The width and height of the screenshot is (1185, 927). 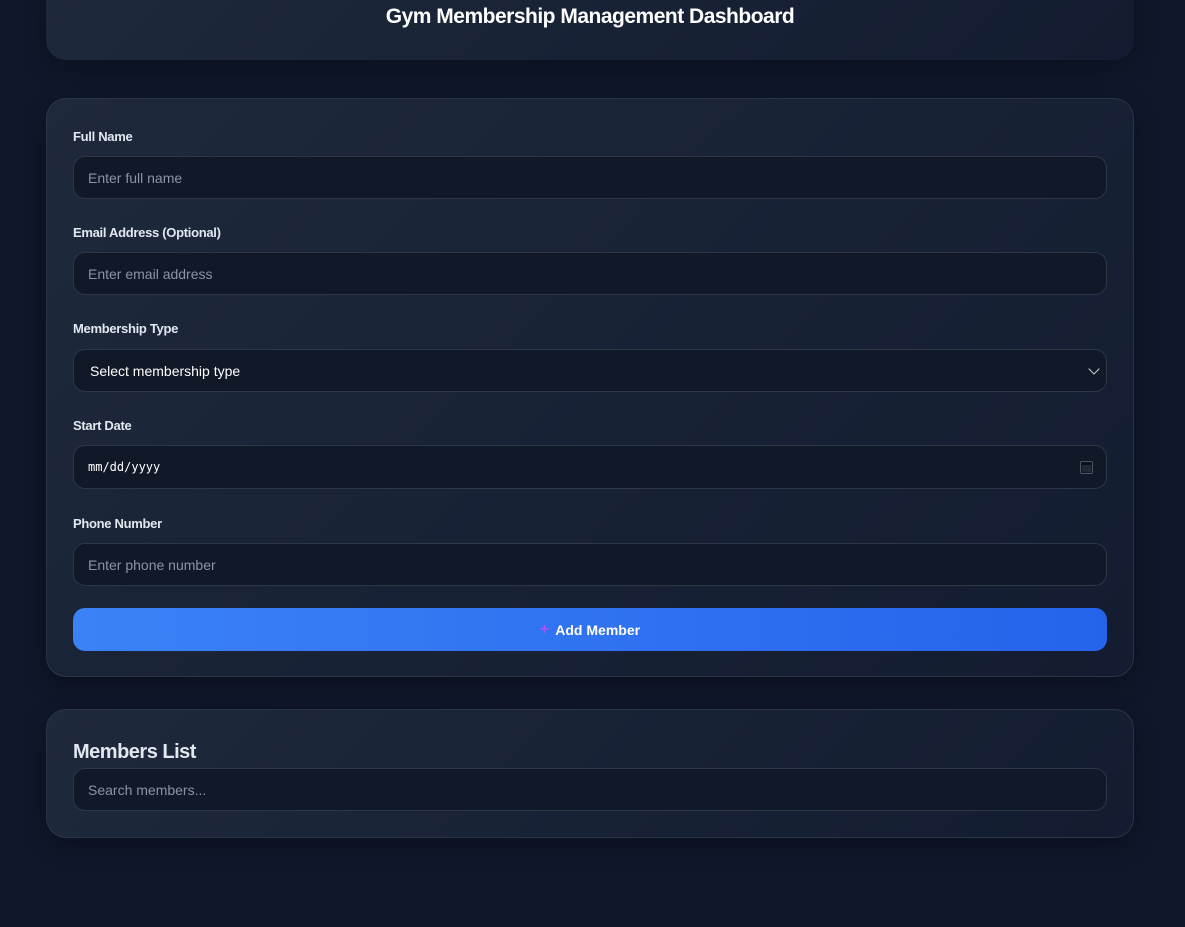 What do you see at coordinates (590, 564) in the screenshot?
I see `phone-input` at bounding box center [590, 564].